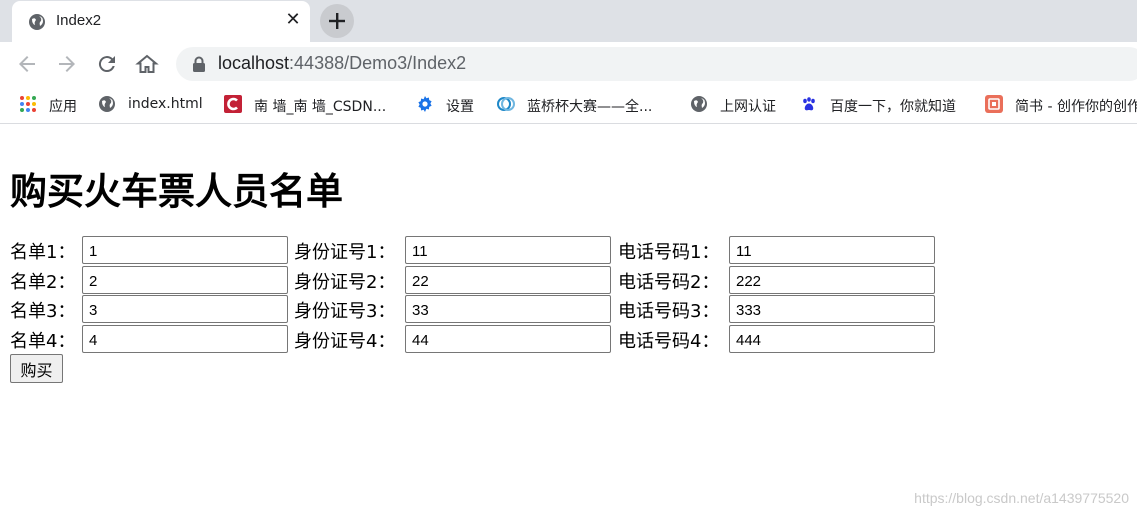 The height and width of the screenshot is (514, 1137). I want to click on browser-toolbar: localhost:44388/Demo3/Index2, so click(568, 64).